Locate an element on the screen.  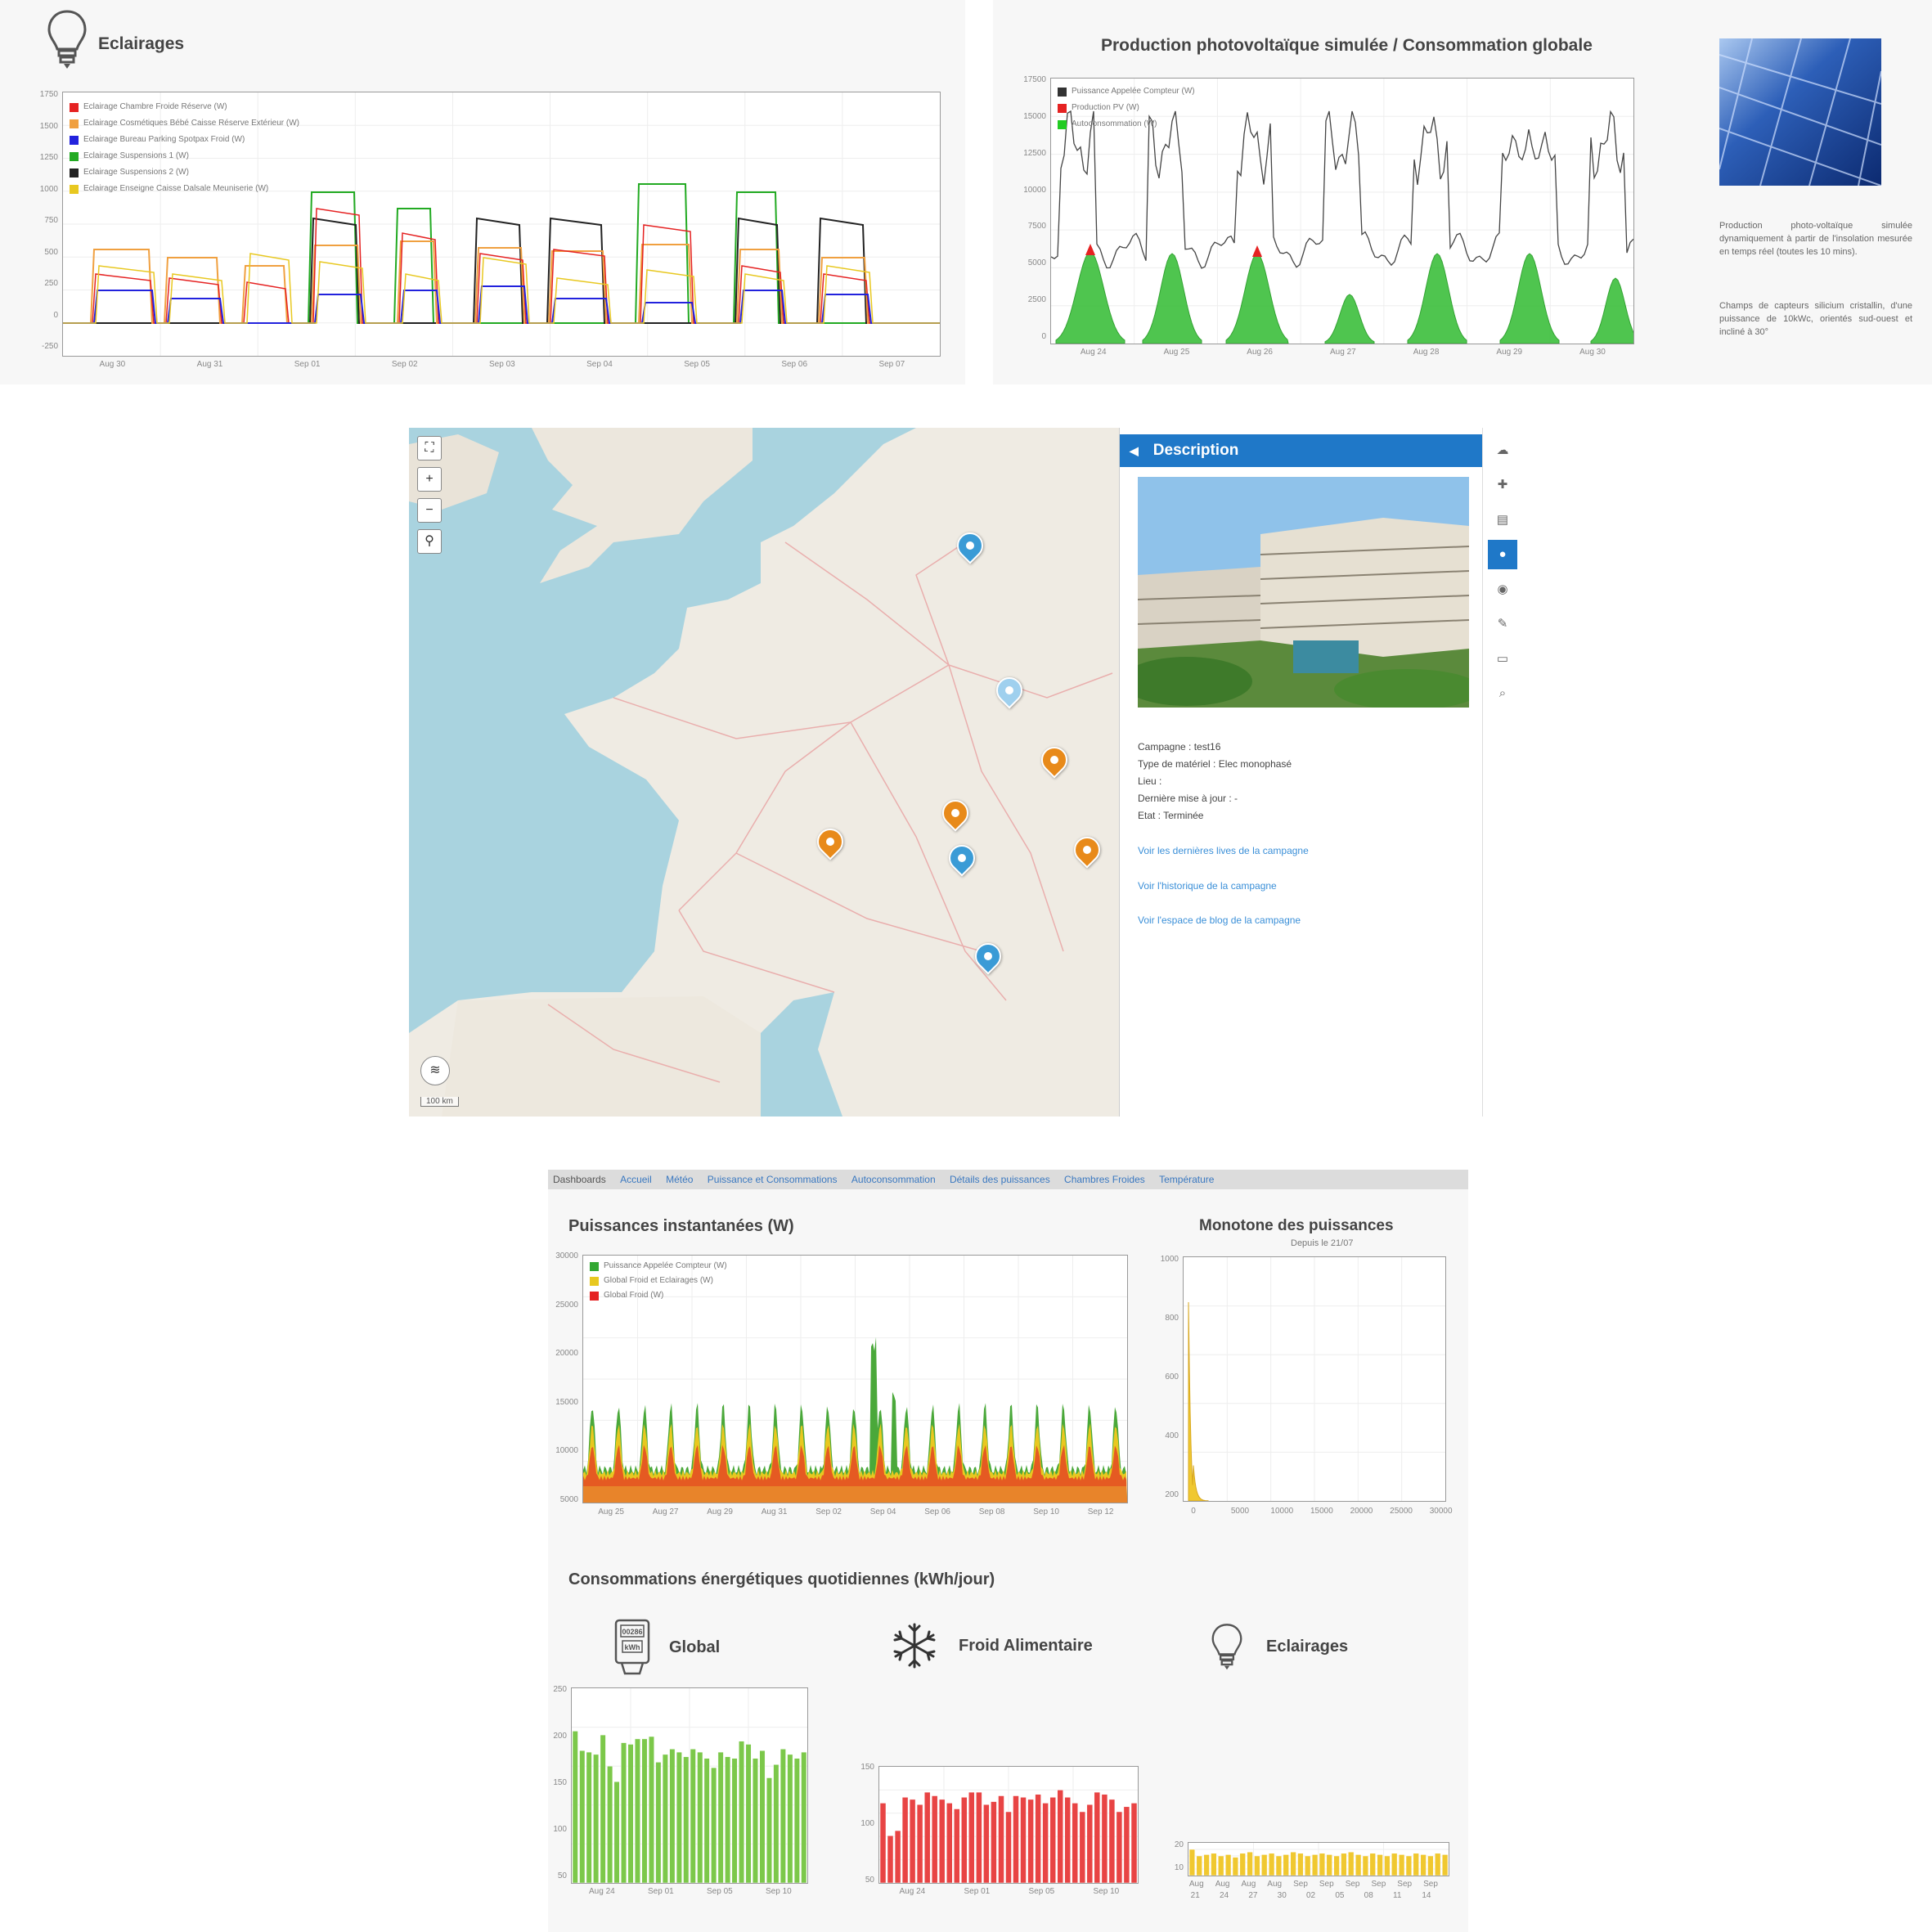
link-blog: Voir l'espace de blog de la campagne is located at coordinates (1220, 920).